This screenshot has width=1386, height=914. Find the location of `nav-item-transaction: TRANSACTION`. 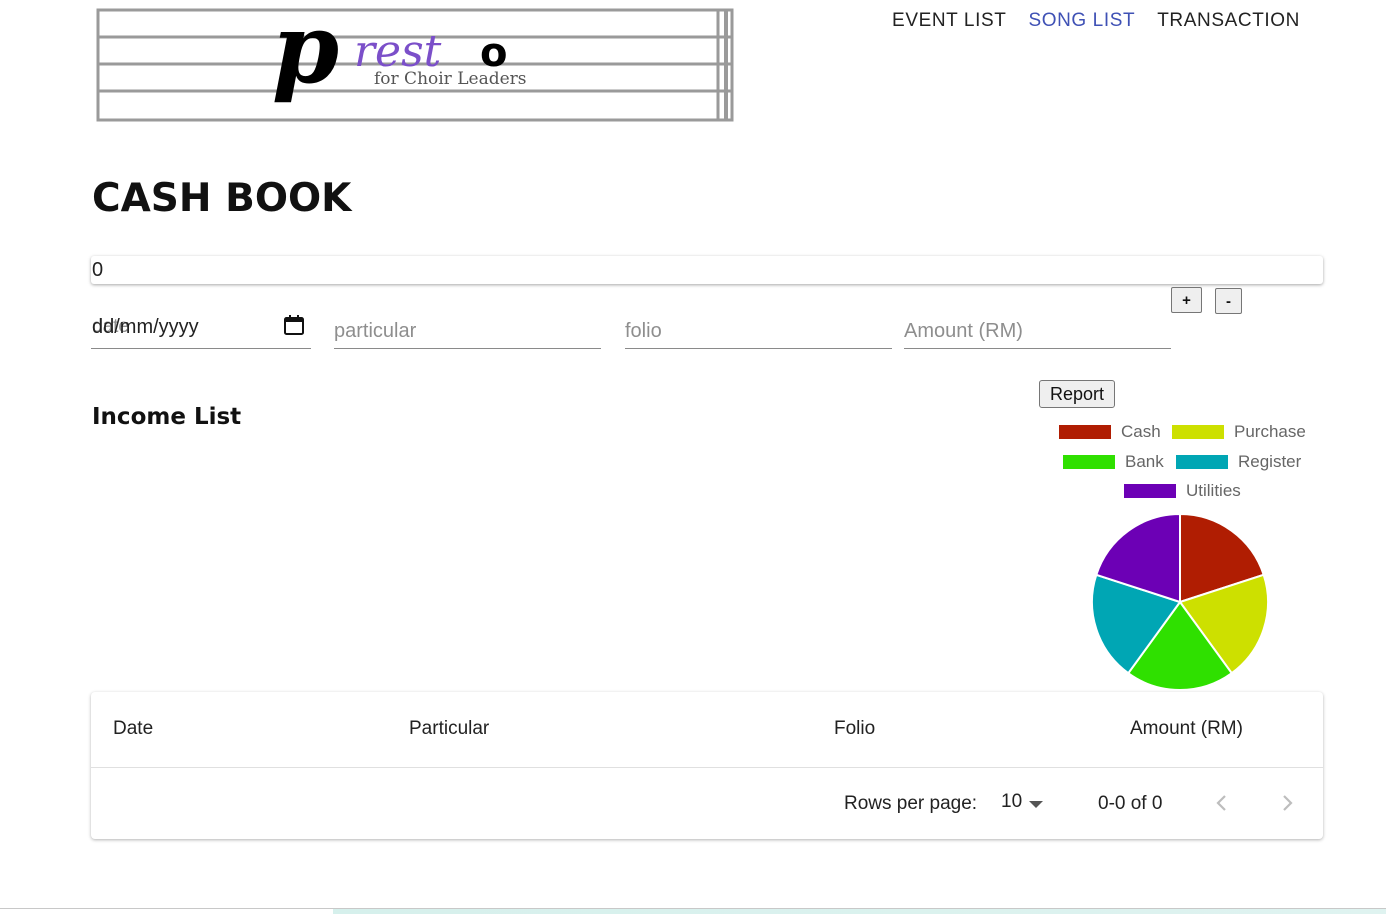

nav-item-transaction: TRANSACTION is located at coordinates (1228, 21).